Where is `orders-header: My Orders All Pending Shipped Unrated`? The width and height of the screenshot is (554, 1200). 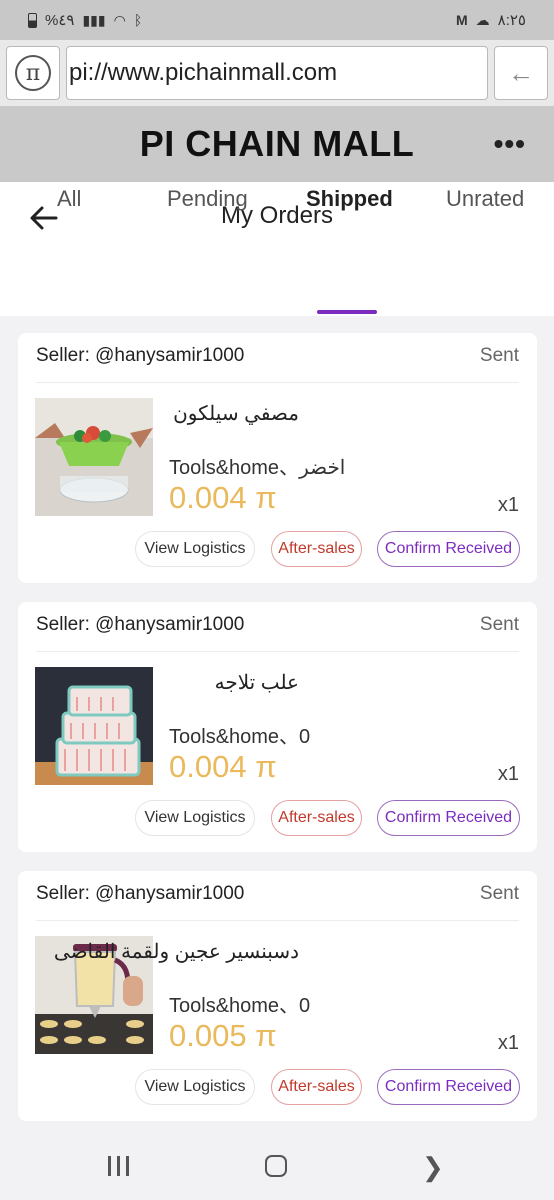 orders-header: My Orders All Pending Shipped Unrated is located at coordinates (277, 249).